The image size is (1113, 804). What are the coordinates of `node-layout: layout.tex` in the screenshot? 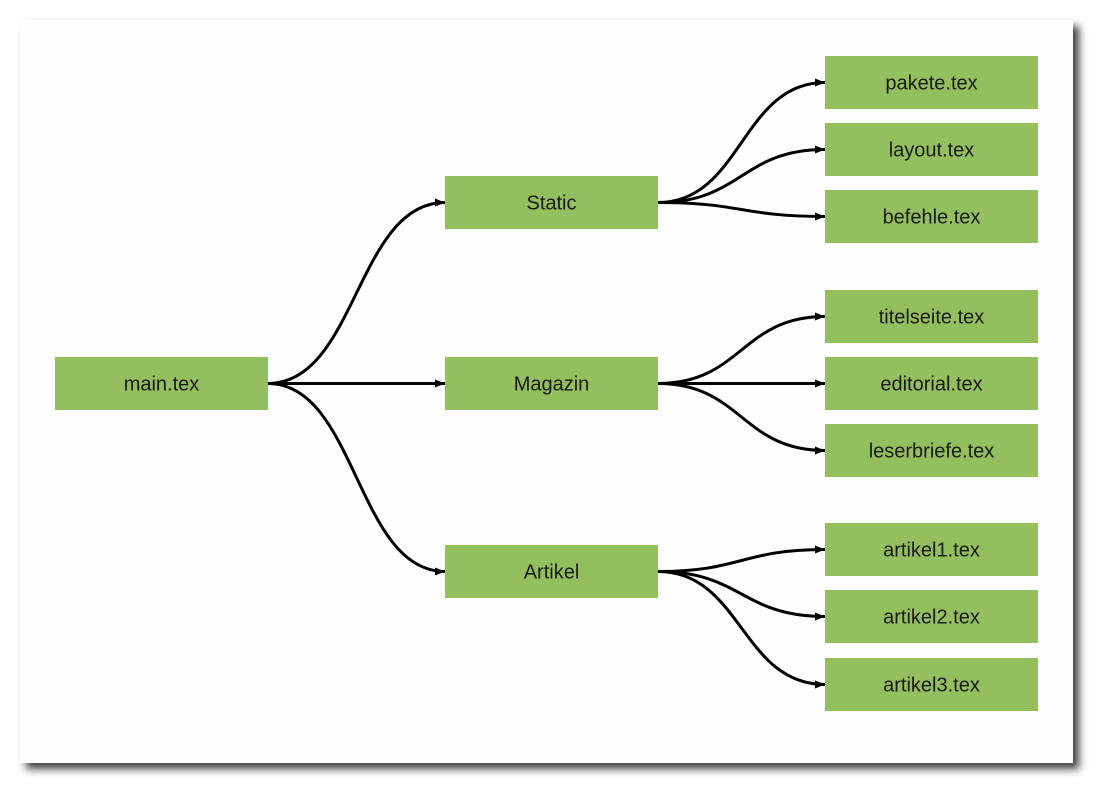 It's located at (931, 149).